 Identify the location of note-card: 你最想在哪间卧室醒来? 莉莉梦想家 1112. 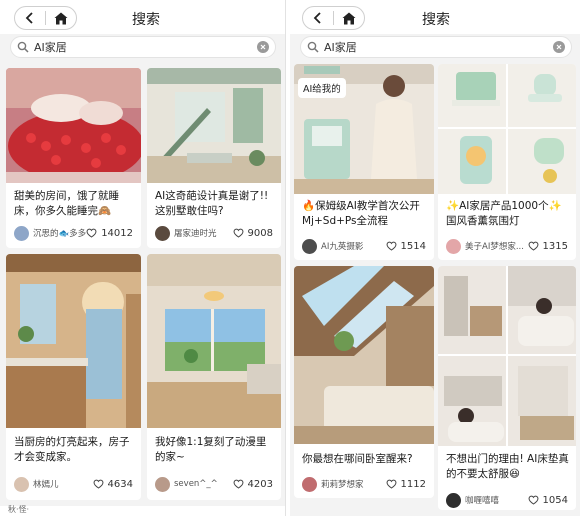
(364, 382).